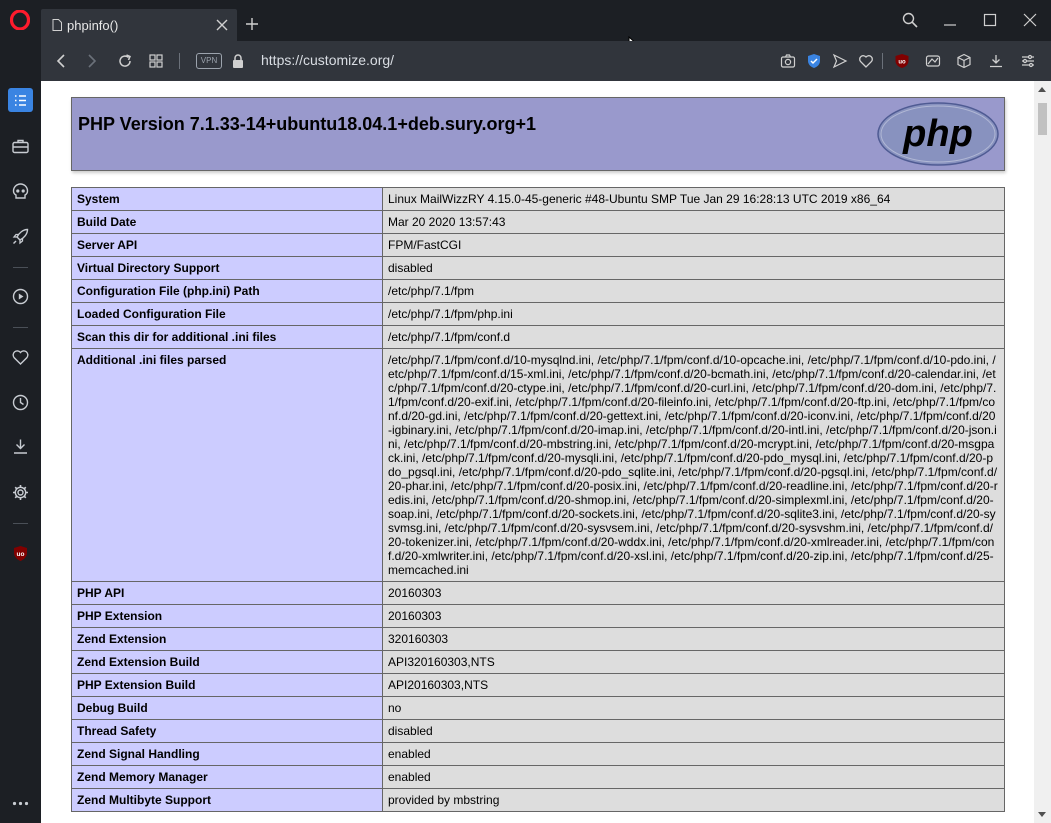 The height and width of the screenshot is (823, 1051). What do you see at coordinates (693, 708) in the screenshot?
I see `row-value: no` at bounding box center [693, 708].